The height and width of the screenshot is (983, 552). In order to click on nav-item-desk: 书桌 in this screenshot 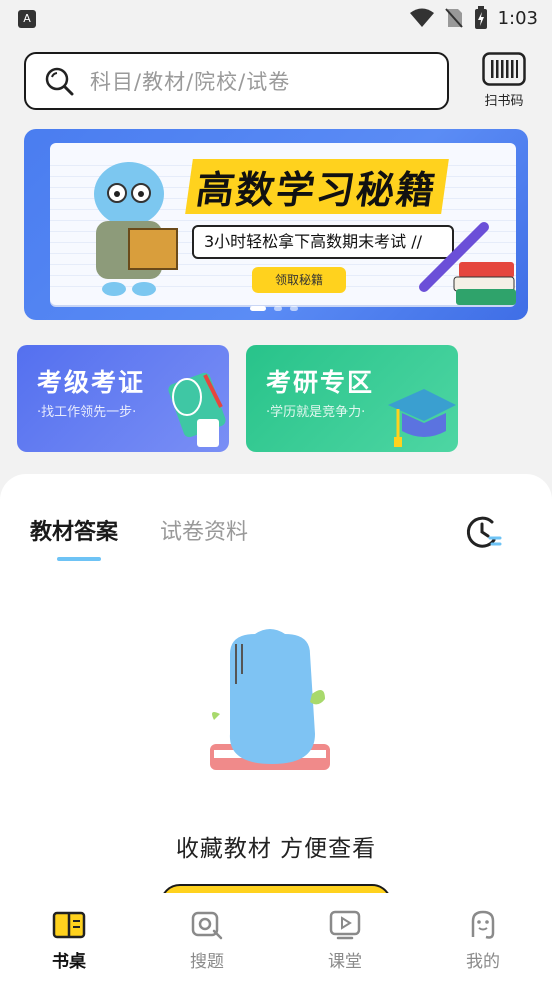, I will do `click(69, 938)`.